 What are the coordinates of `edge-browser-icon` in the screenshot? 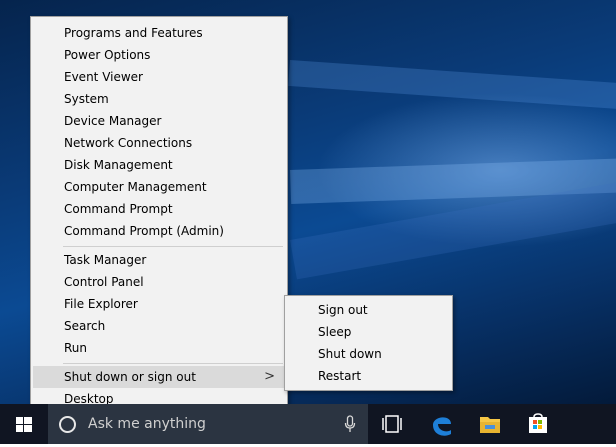 It's located at (442, 426).